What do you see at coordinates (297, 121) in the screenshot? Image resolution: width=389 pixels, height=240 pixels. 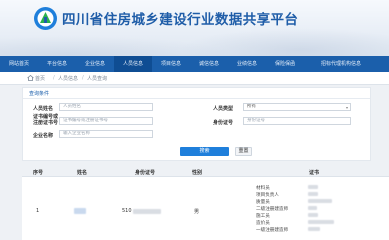 I see `id-number-input: 身份证号` at bounding box center [297, 121].